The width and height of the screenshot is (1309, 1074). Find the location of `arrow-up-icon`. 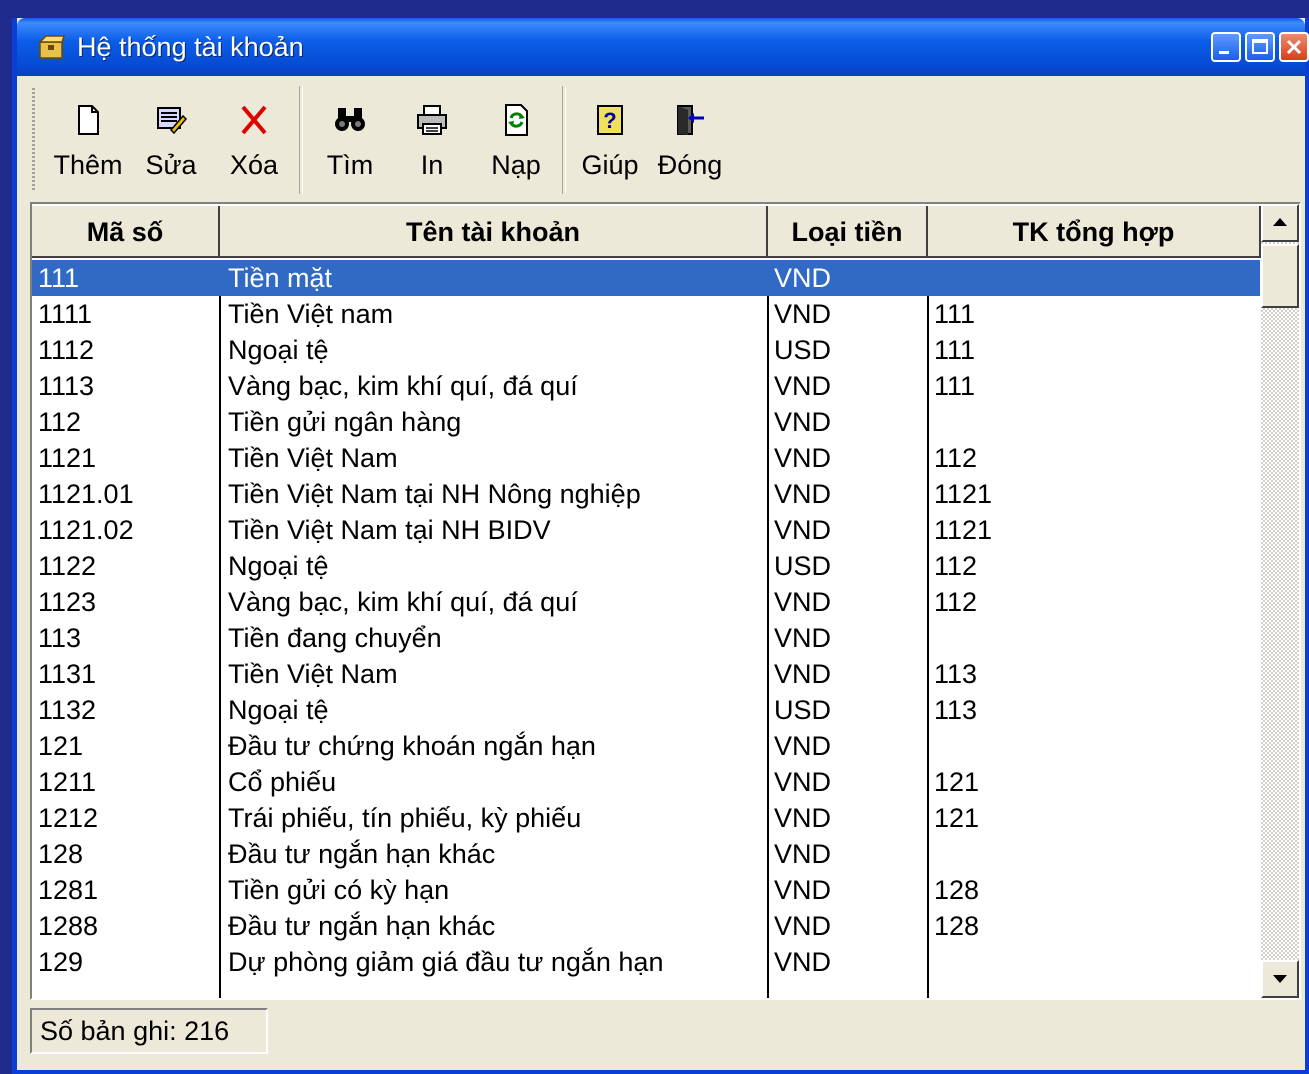

arrow-up-icon is located at coordinates (1280, 222).